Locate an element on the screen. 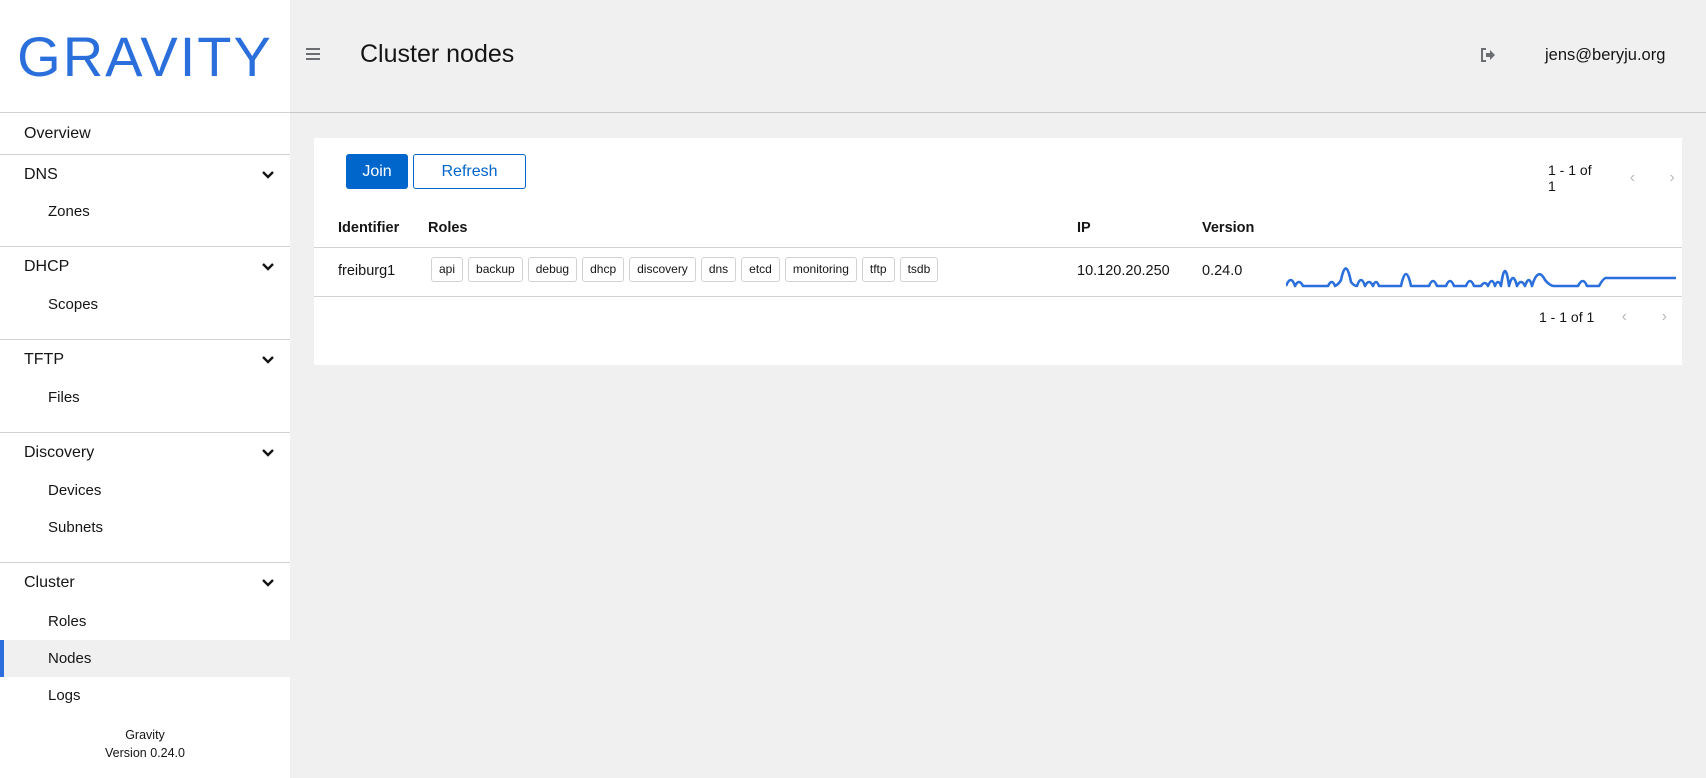 This screenshot has width=1706, height=778. role-chip: backup is located at coordinates (495, 269).